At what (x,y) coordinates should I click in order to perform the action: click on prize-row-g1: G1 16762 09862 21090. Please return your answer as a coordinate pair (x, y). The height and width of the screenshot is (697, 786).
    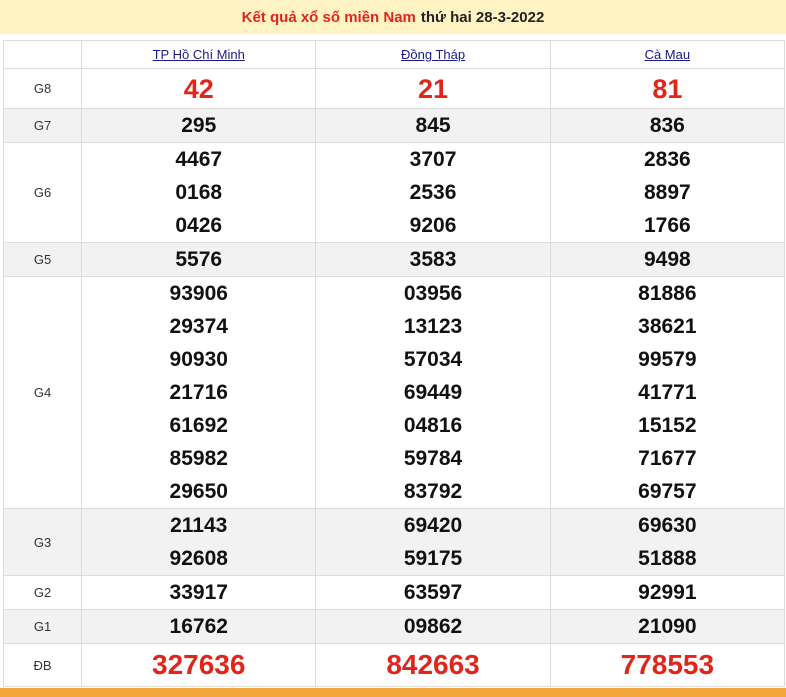
    Looking at the image, I should click on (394, 626).